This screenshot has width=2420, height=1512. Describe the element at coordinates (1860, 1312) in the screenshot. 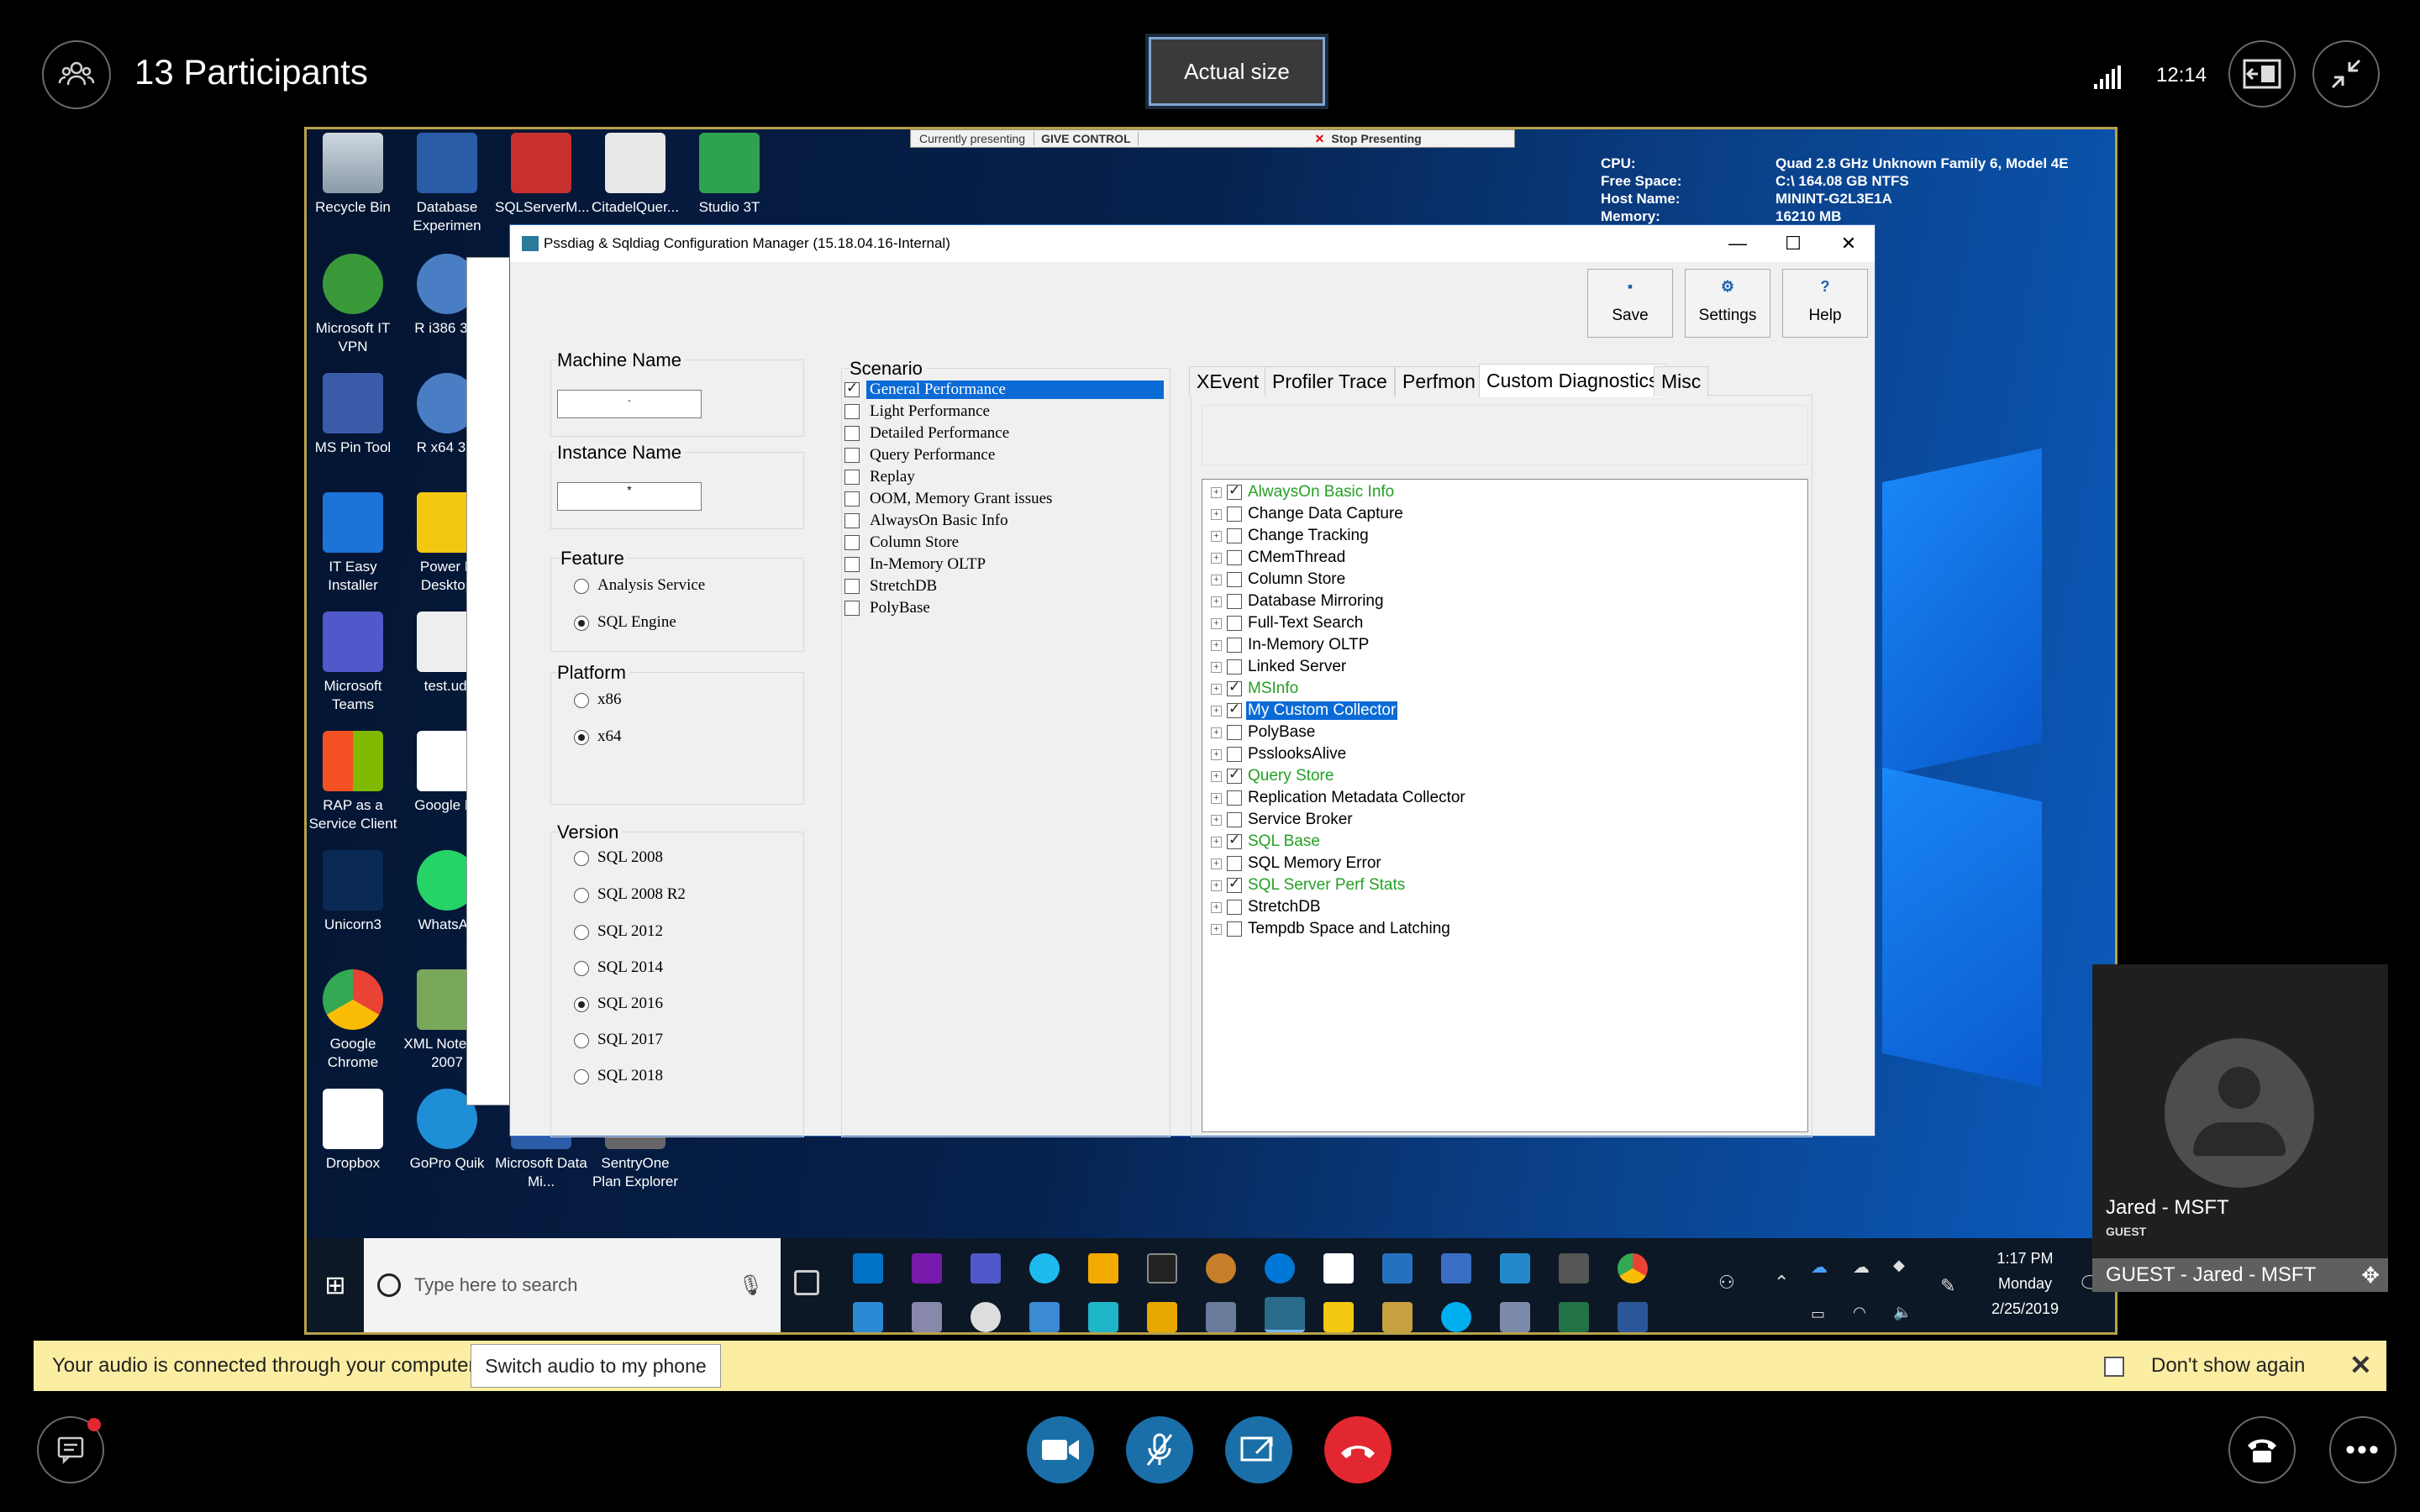

I see `wifi-icon: ◠` at that location.